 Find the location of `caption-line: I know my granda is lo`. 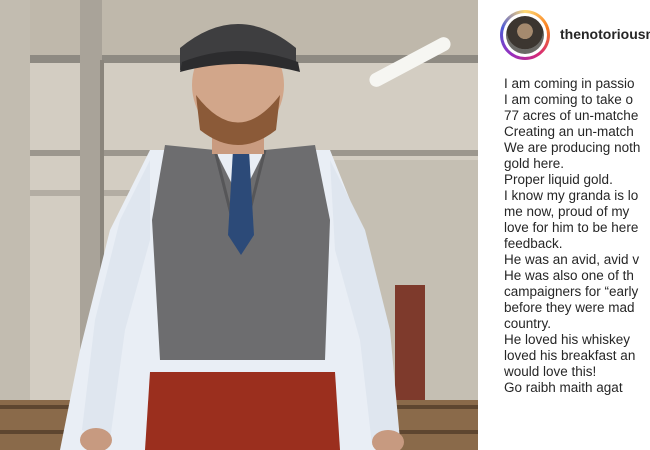

caption-line: I know my granda is lo is located at coordinates (571, 195).